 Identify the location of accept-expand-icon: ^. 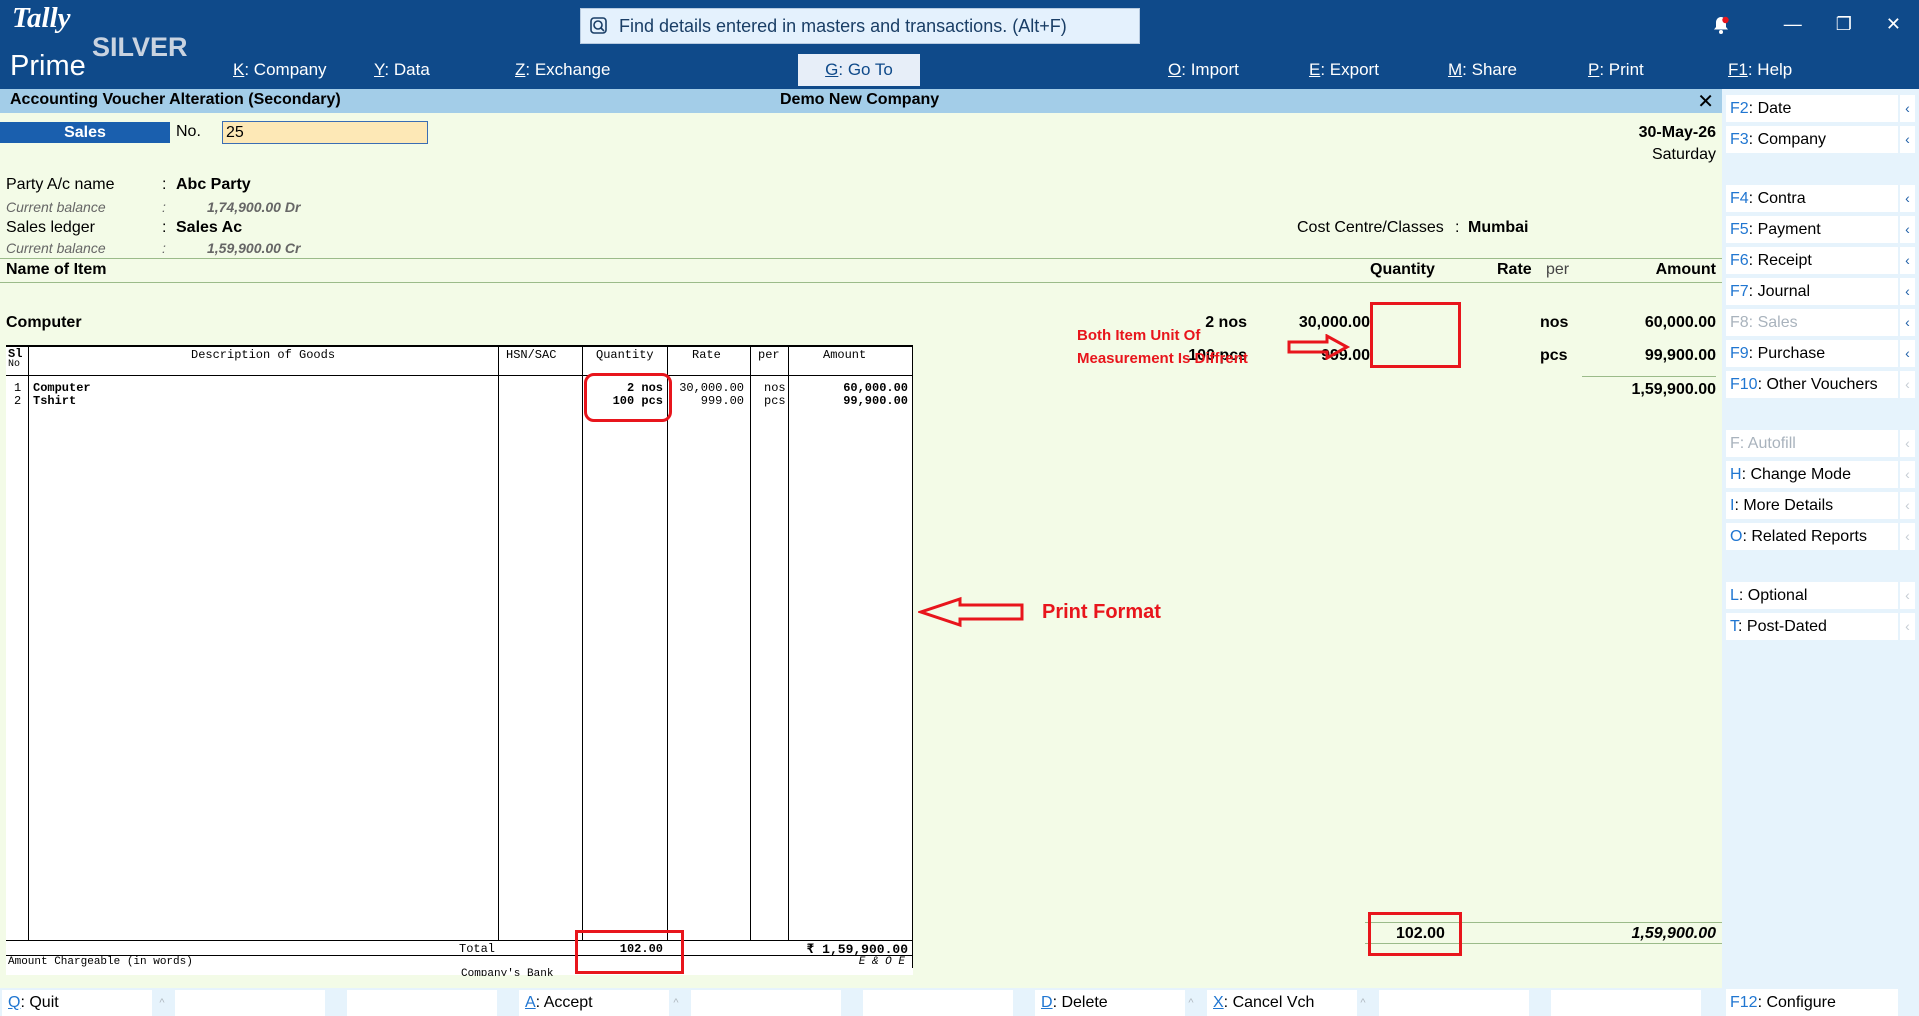
(676, 1003).